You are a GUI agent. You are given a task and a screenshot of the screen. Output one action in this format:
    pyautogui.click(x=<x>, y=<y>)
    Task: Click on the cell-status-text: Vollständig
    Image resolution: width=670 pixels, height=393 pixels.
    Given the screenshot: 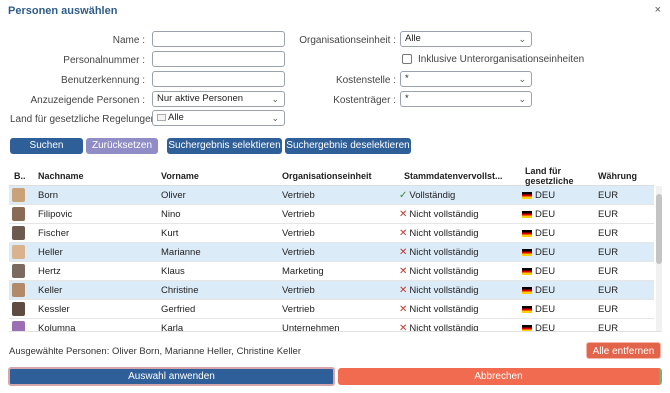 What is the action you would take?
    pyautogui.click(x=432, y=195)
    